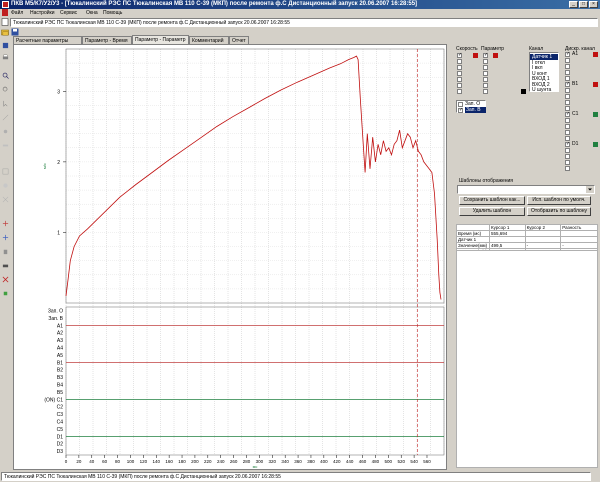 The height and width of the screenshot is (482, 600). What do you see at coordinates (5, 251) in the screenshot?
I see `trash-icon` at bounding box center [5, 251].